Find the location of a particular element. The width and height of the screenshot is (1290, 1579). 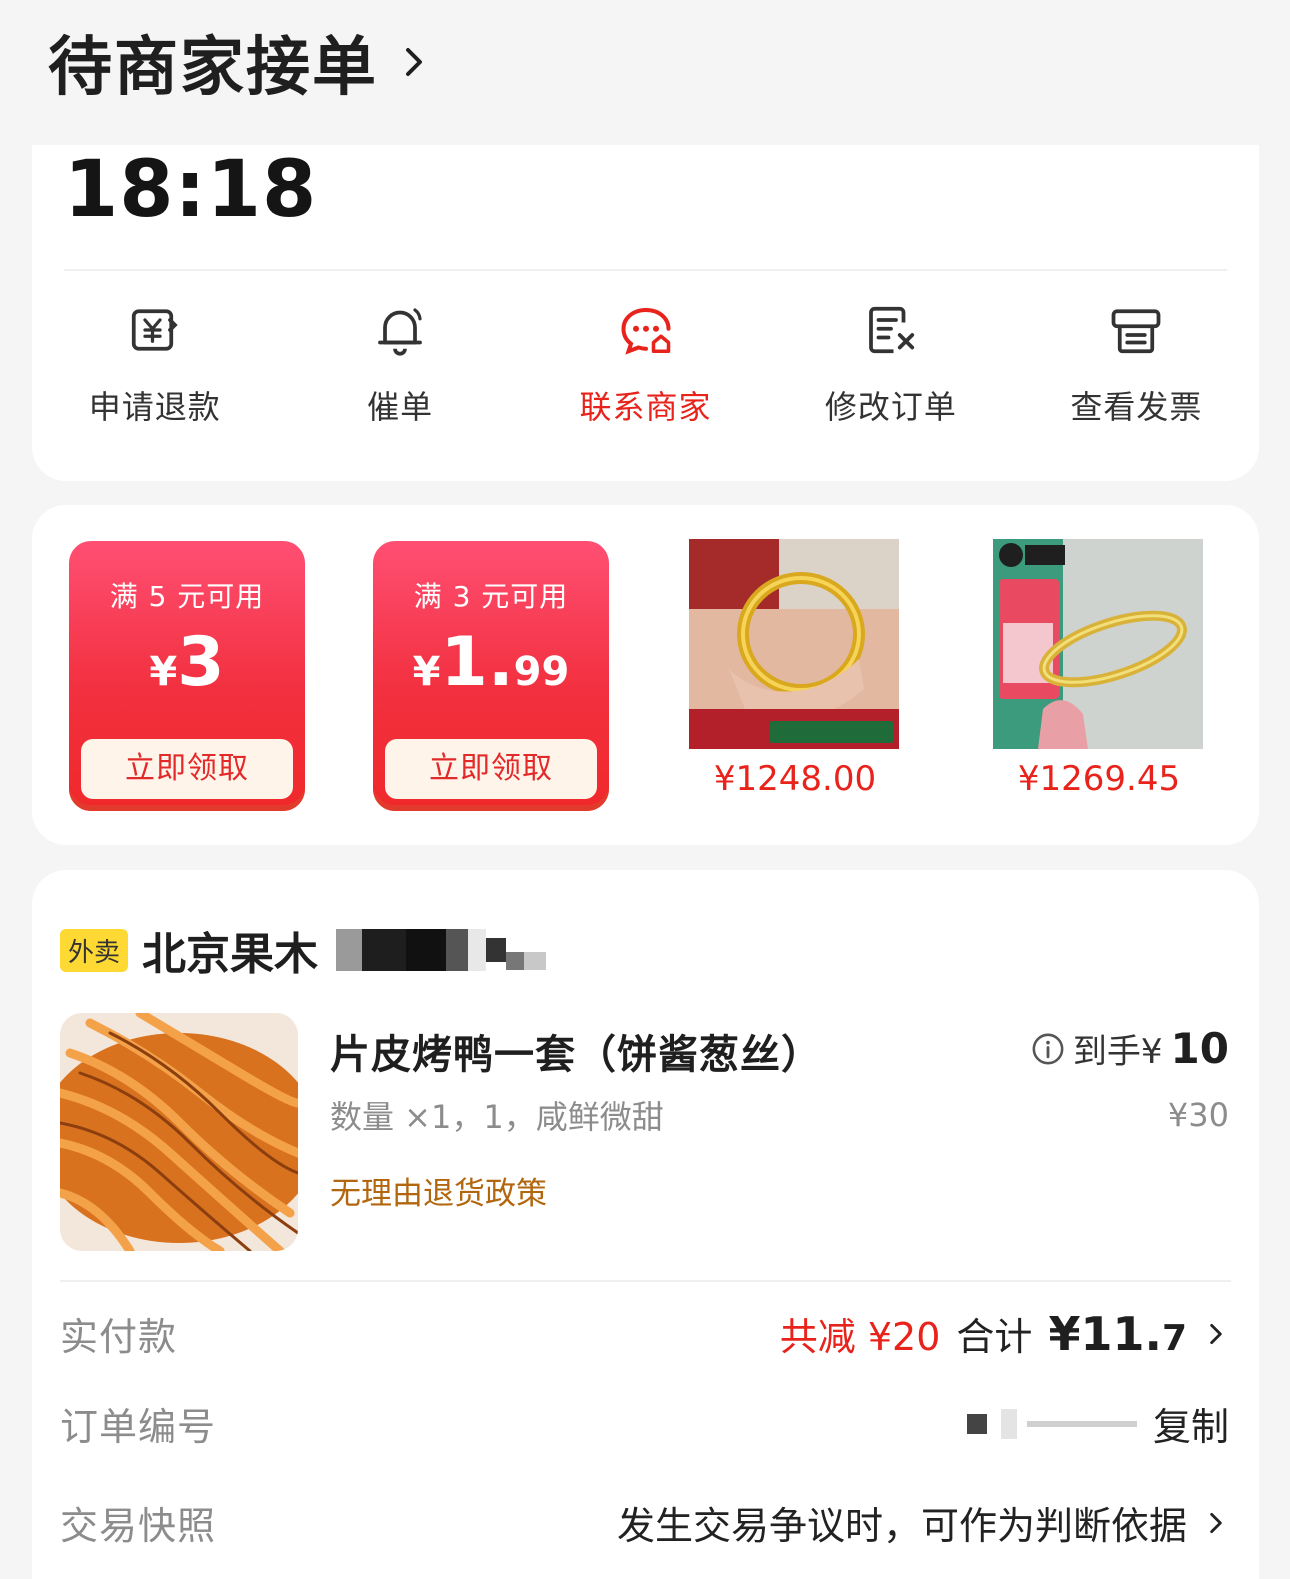

snapshot-text: 发生交易争议时，可作为判断依据 is located at coordinates (901, 1526).